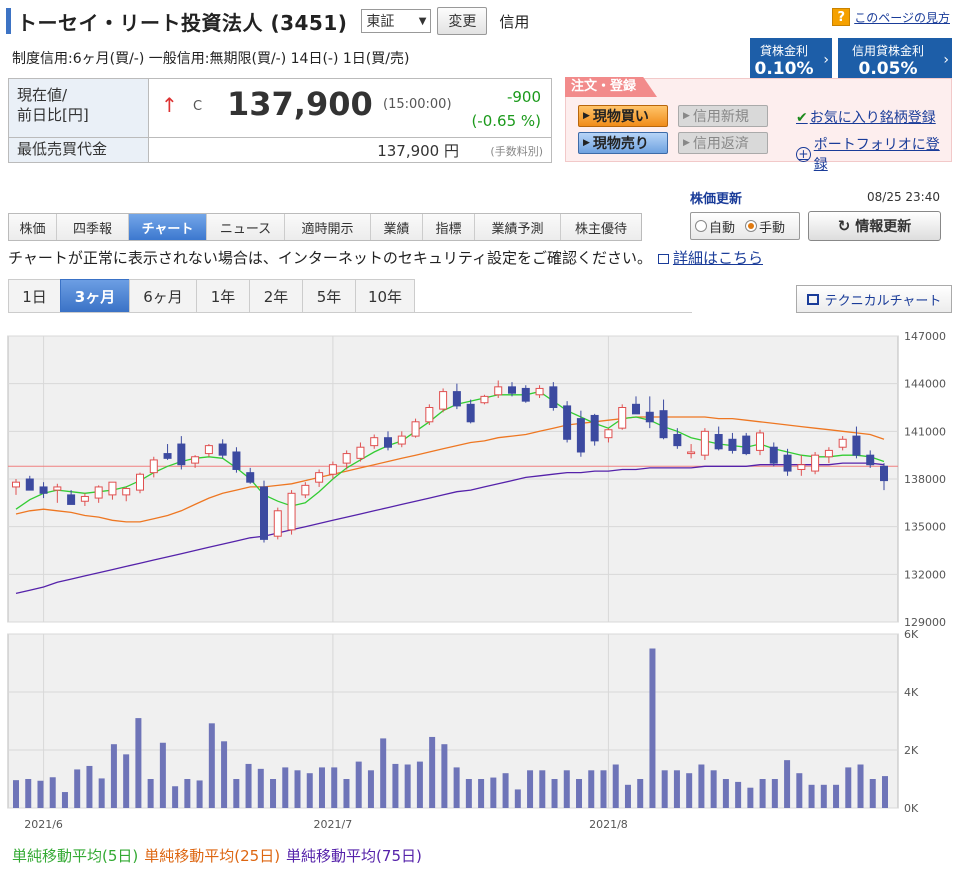  I want to click on period-tab-10y: 10年, so click(385, 295).